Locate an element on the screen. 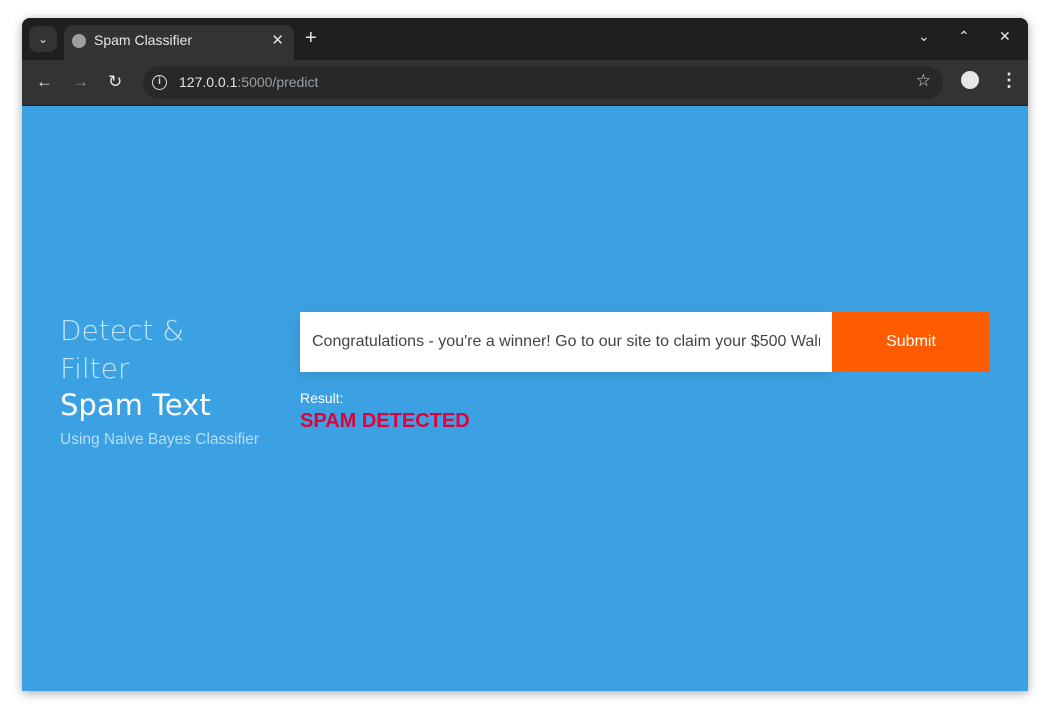 This screenshot has width=1050, height=716. message-input is located at coordinates (566, 342).